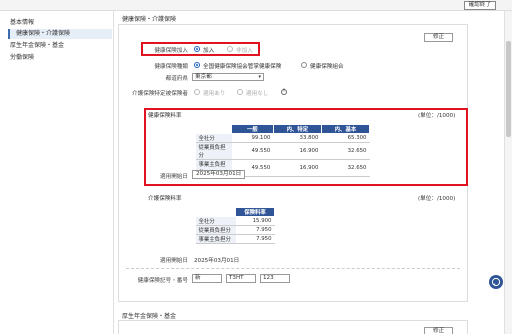  What do you see at coordinates (215, 239) in the screenshot?
I see `row-label: 事業主負担分` at bounding box center [215, 239].